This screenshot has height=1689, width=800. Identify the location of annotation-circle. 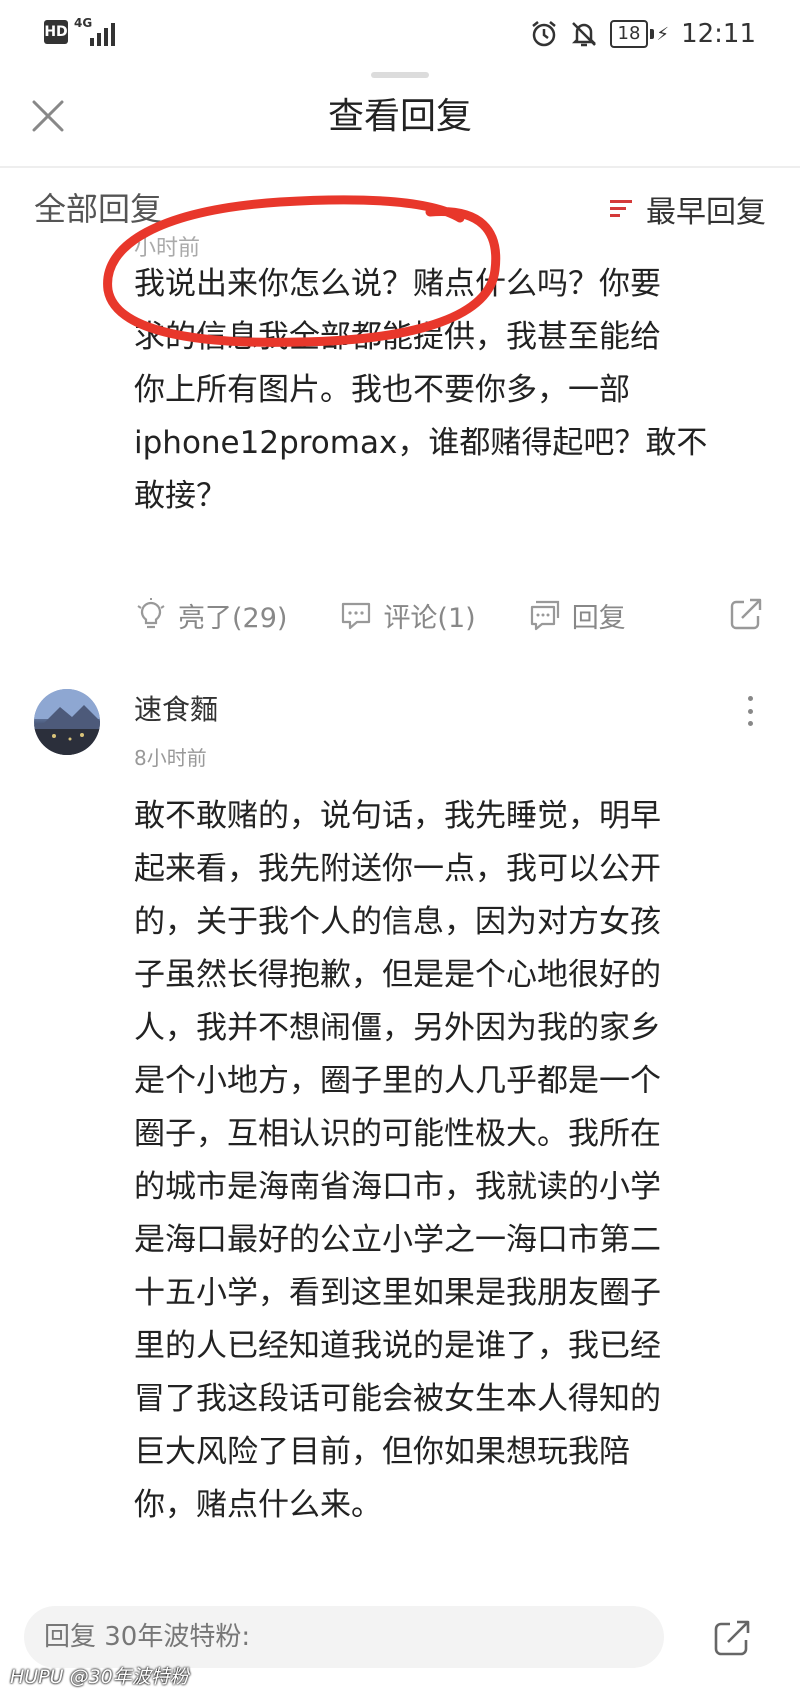
(302, 271).